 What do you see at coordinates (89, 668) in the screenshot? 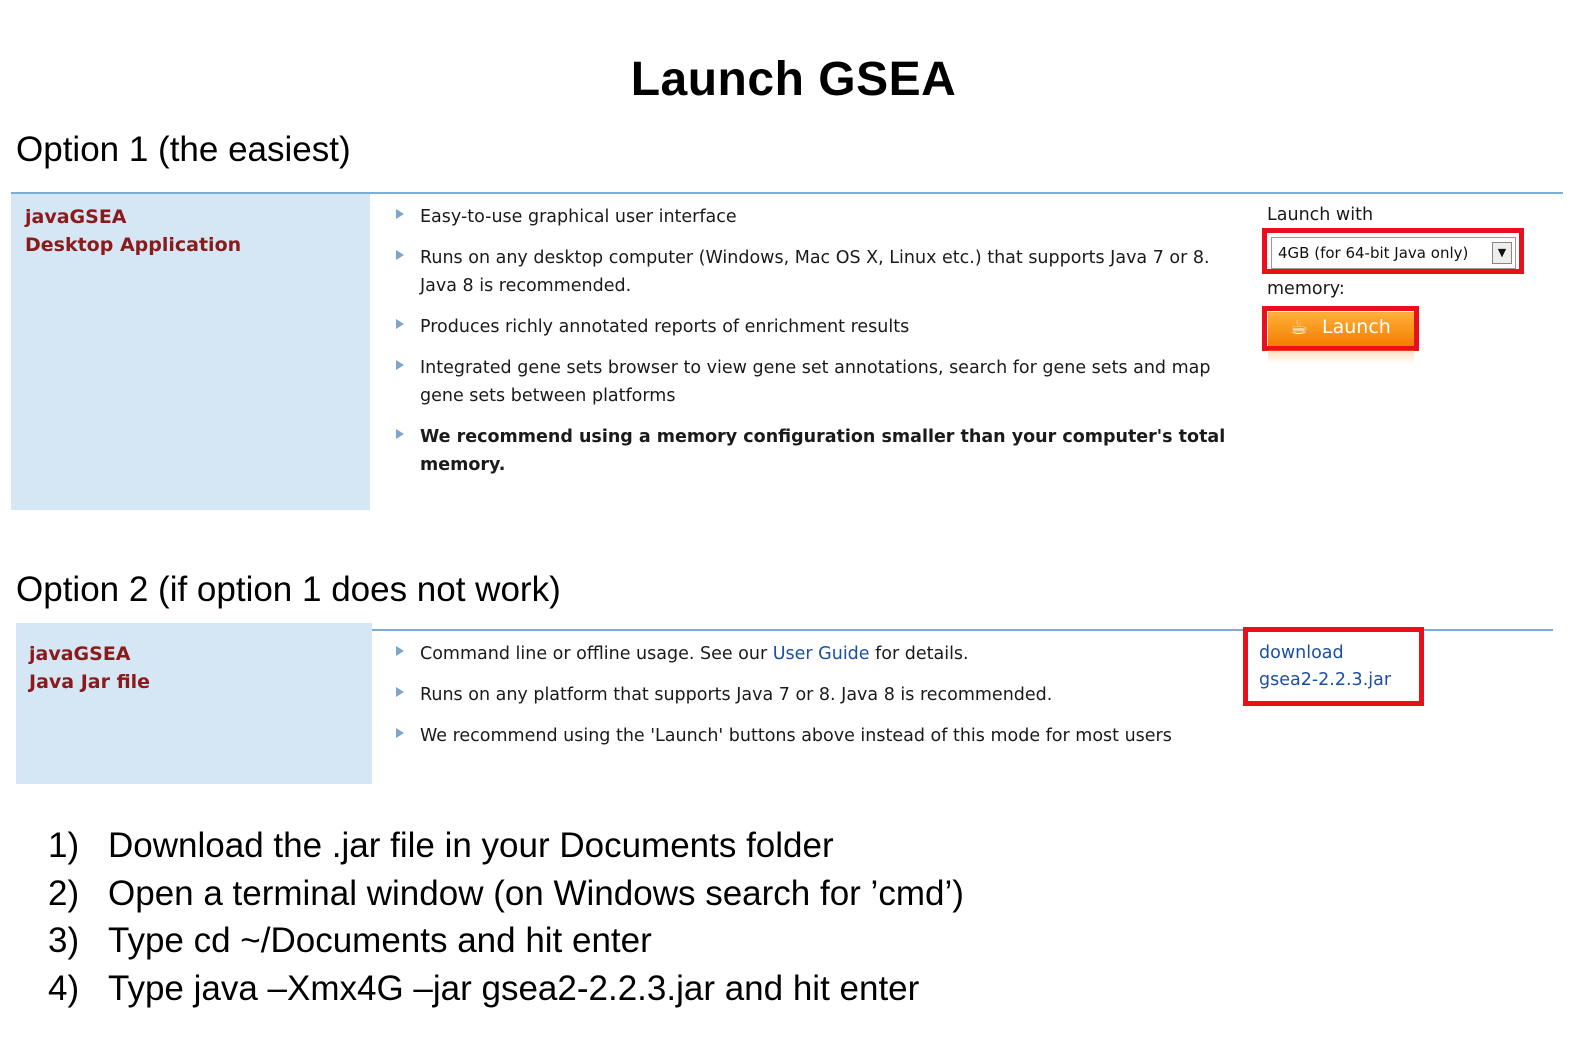
I see `option2-side-label: javaGSEA Java Jar file` at bounding box center [89, 668].